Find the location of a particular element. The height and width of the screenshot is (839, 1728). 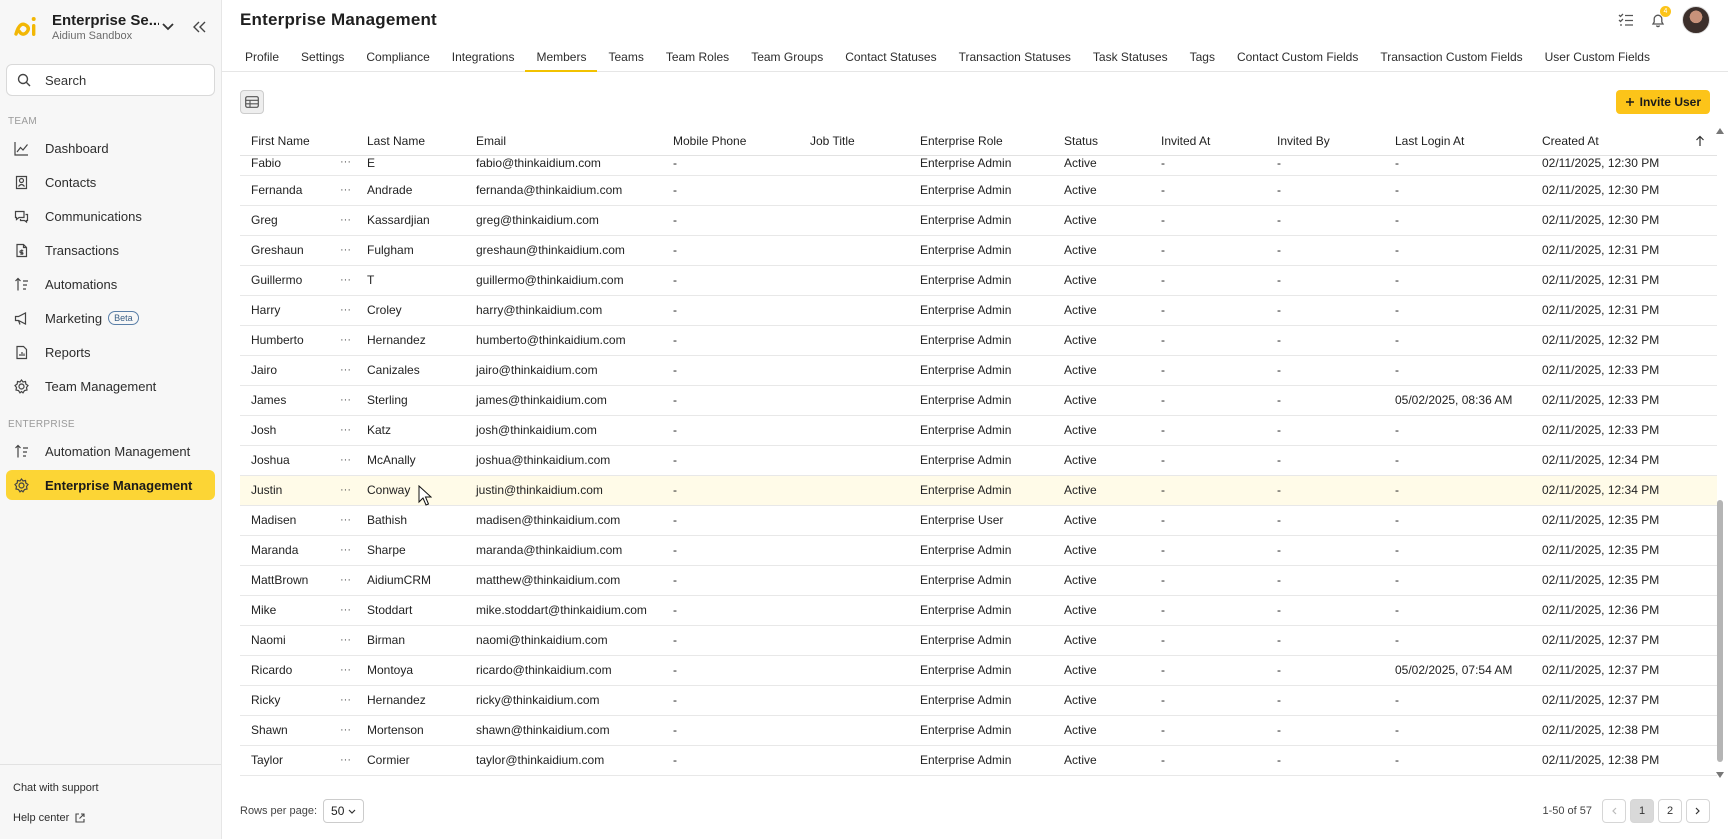

tab-teams: Teams is located at coordinates (625, 56).